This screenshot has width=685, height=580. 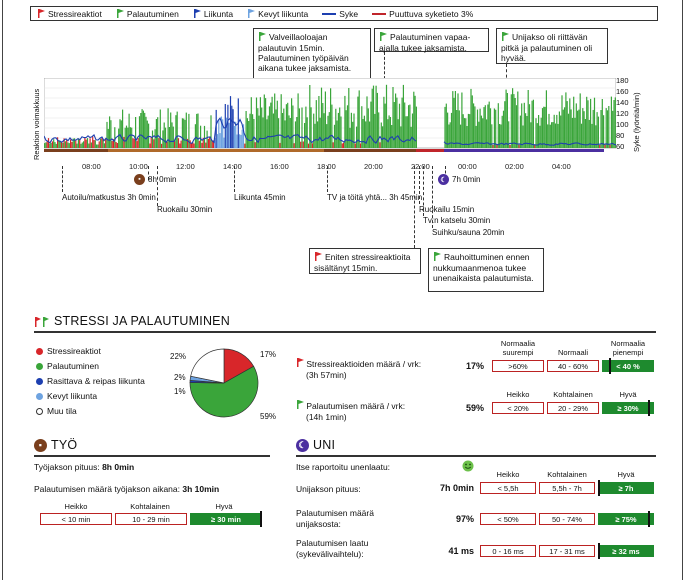 I want to click on sleep-self-report-label: Itse raportoitu unenlaatu:, so click(x=343, y=467).